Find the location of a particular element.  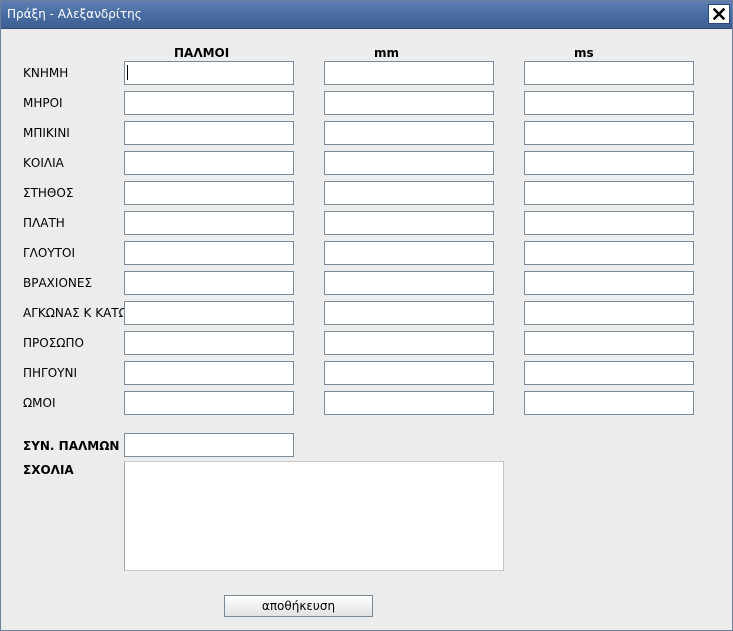

plati-mm-input is located at coordinates (409, 223).